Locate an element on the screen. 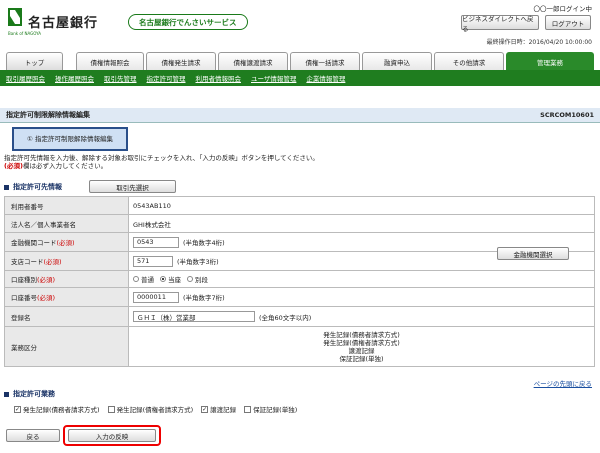  row-registered-name: 登録名 ＧＨＩ（株）営業部 (全角60文字以内) is located at coordinates (299, 317).